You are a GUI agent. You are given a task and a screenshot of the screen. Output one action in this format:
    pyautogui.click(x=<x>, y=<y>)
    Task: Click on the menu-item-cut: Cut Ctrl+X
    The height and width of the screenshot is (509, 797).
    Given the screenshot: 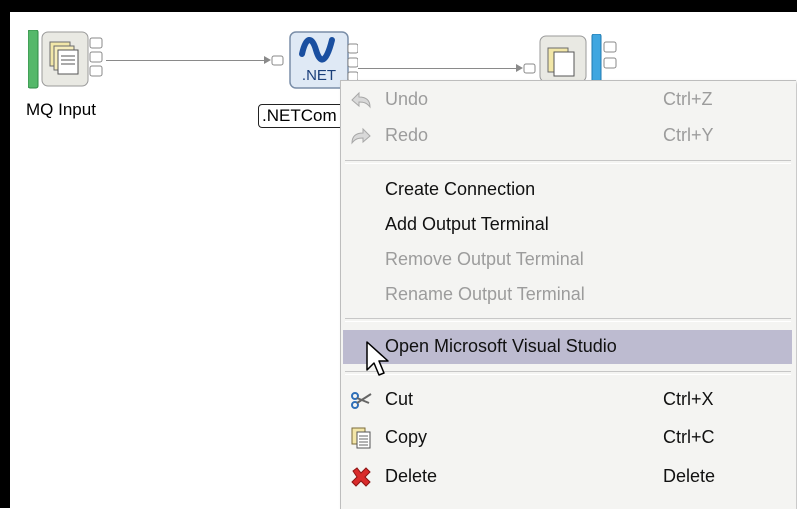 What is the action you would take?
    pyautogui.click(x=568, y=400)
    